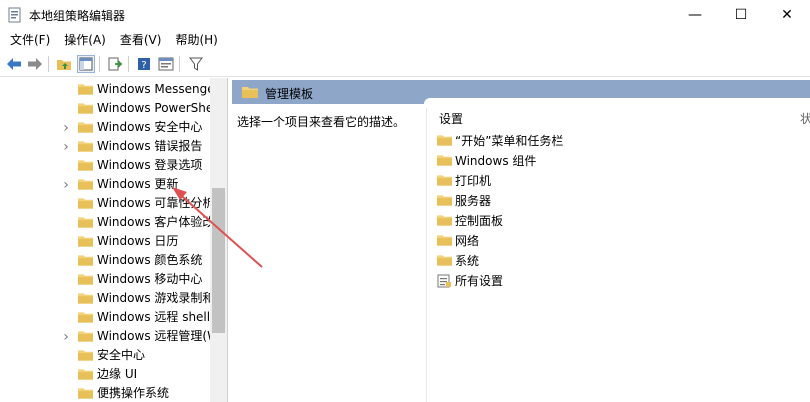 The height and width of the screenshot is (402, 810). Describe the element at coordinates (105, 127) in the screenshot. I see `tree-item: › Windows 安全中心` at that location.